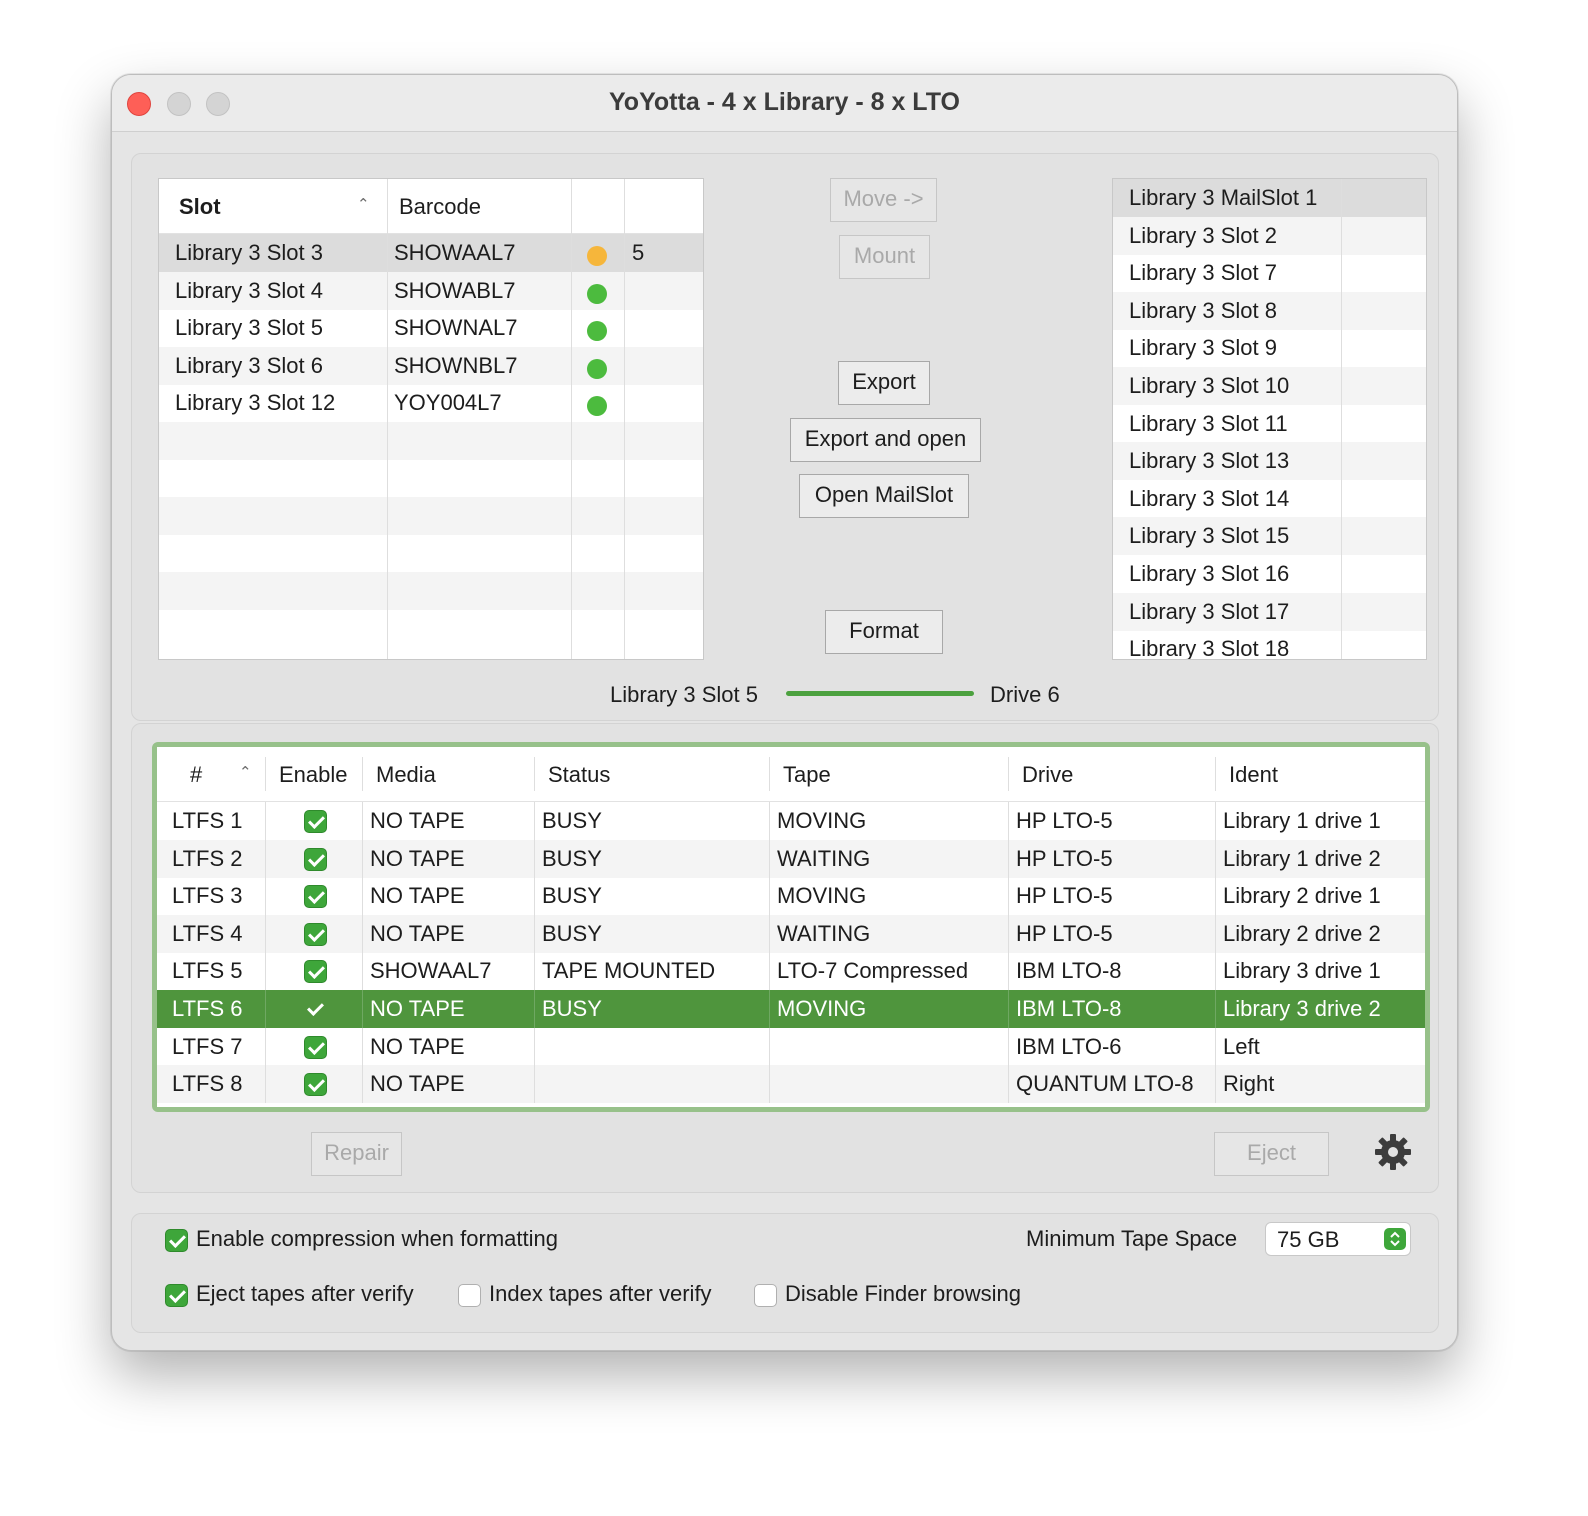 This screenshot has height=1516, width=1588. Describe the element at coordinates (1105, 1084) in the screenshot. I see `drive-model-cell: QUANTUM LTO-8` at that location.